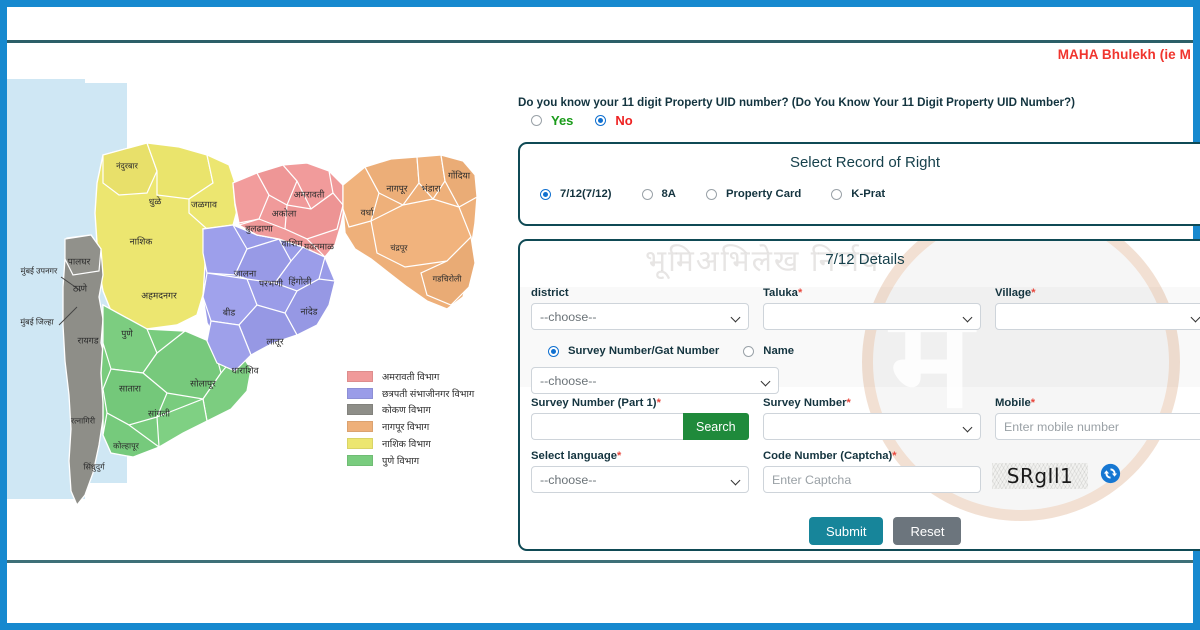 The height and width of the screenshot is (630, 1200). Describe the element at coordinates (619, 456) in the screenshot. I see `language-required-mark: *` at that location.